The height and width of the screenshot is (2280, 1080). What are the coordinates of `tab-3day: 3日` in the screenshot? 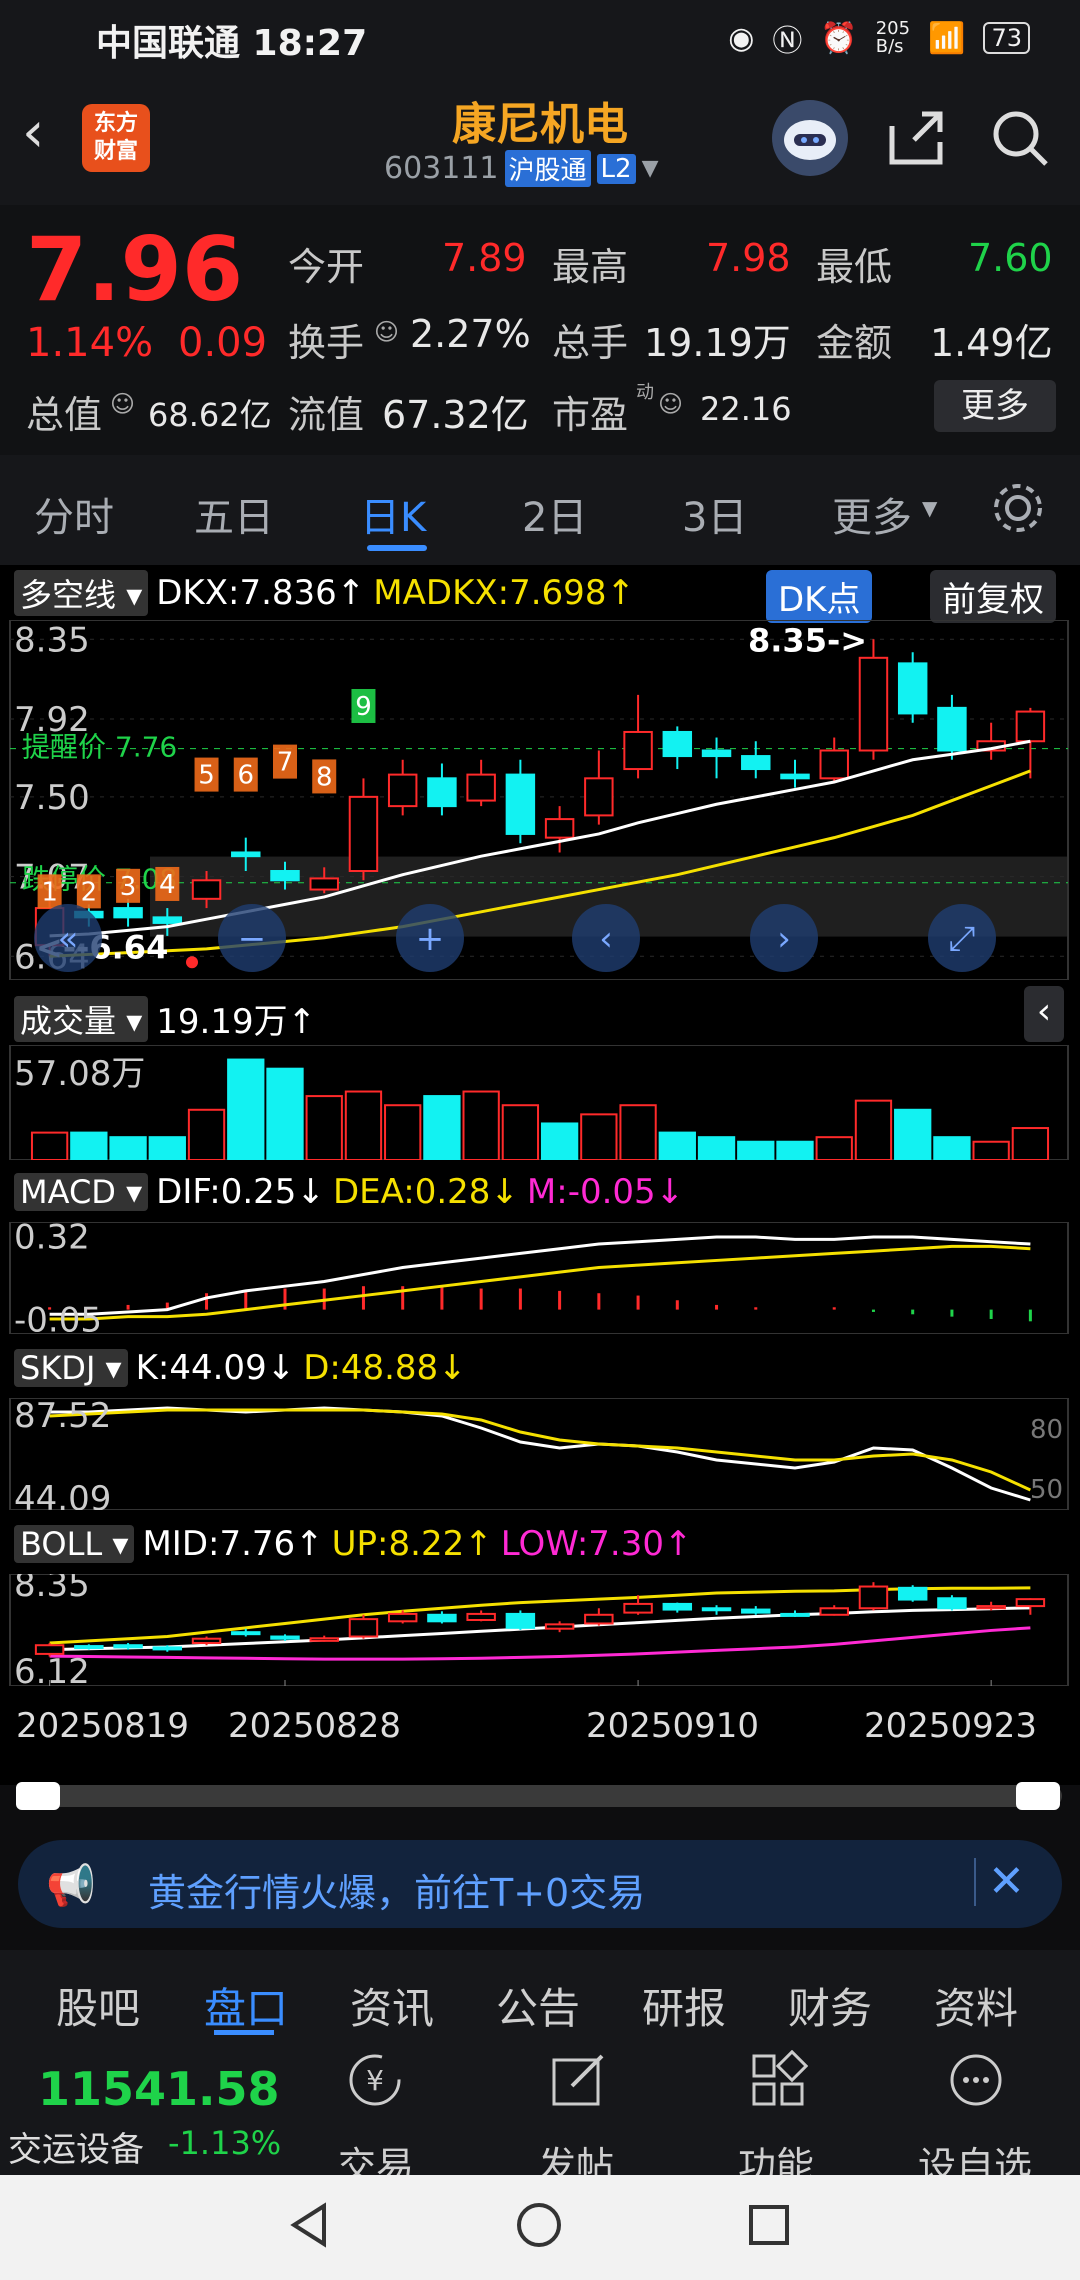 It's located at (714, 514).